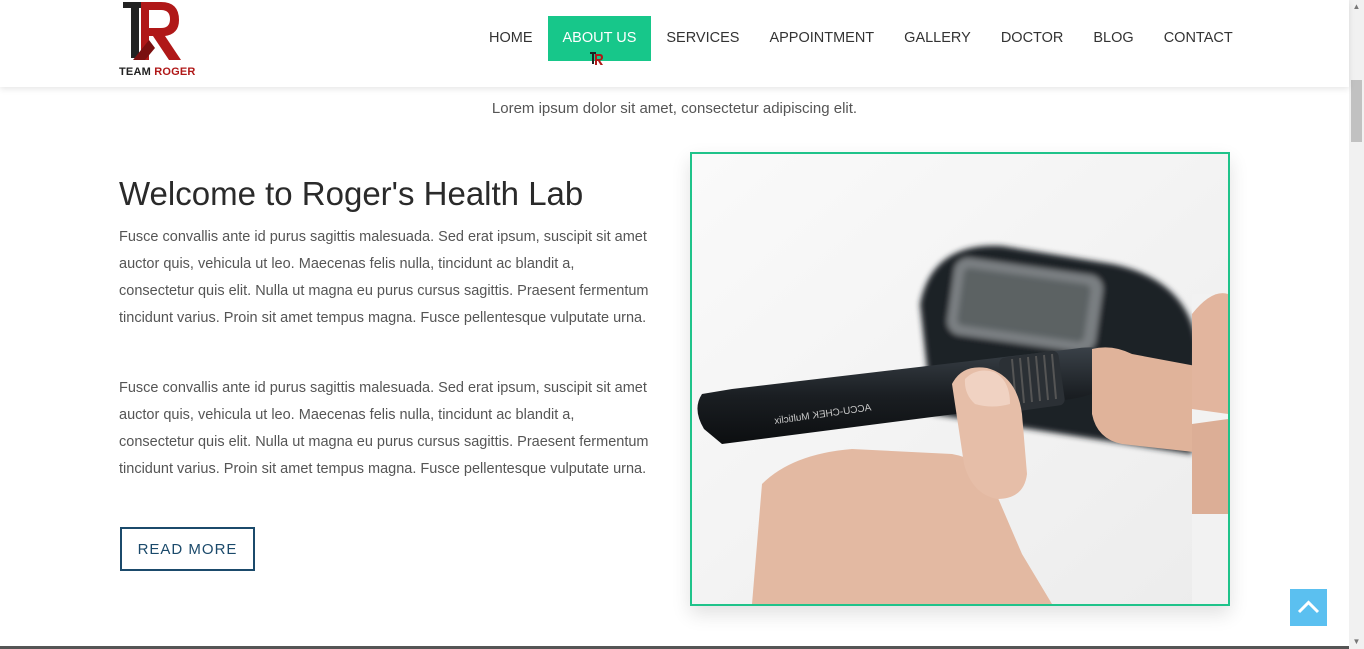  Describe the element at coordinates (937, 38) in the screenshot. I see `nav-item-gallery: GALLERY` at that location.